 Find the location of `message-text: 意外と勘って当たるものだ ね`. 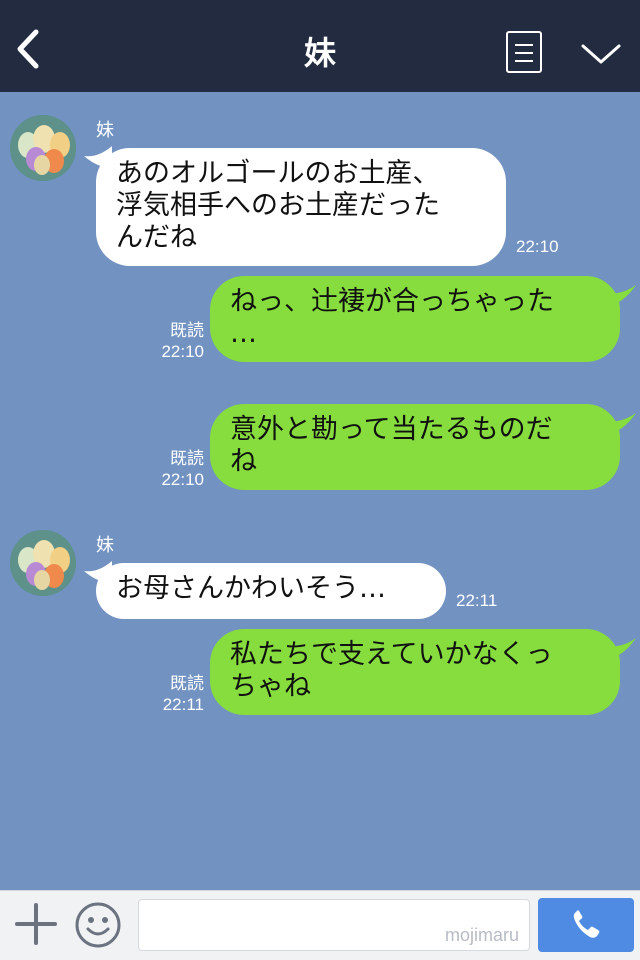

message-text: 意外と勘って当たるものだ ね is located at coordinates (391, 445).